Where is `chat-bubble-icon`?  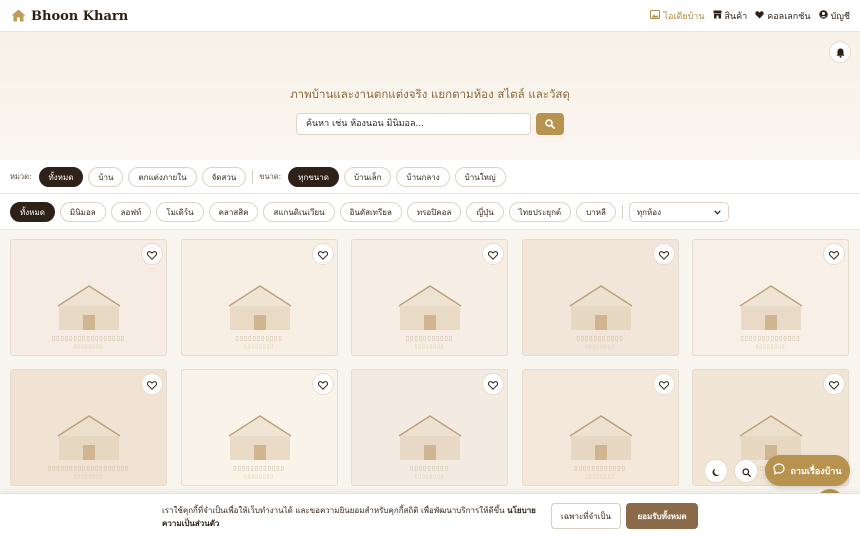
chat-bubble-icon is located at coordinates (779, 470).